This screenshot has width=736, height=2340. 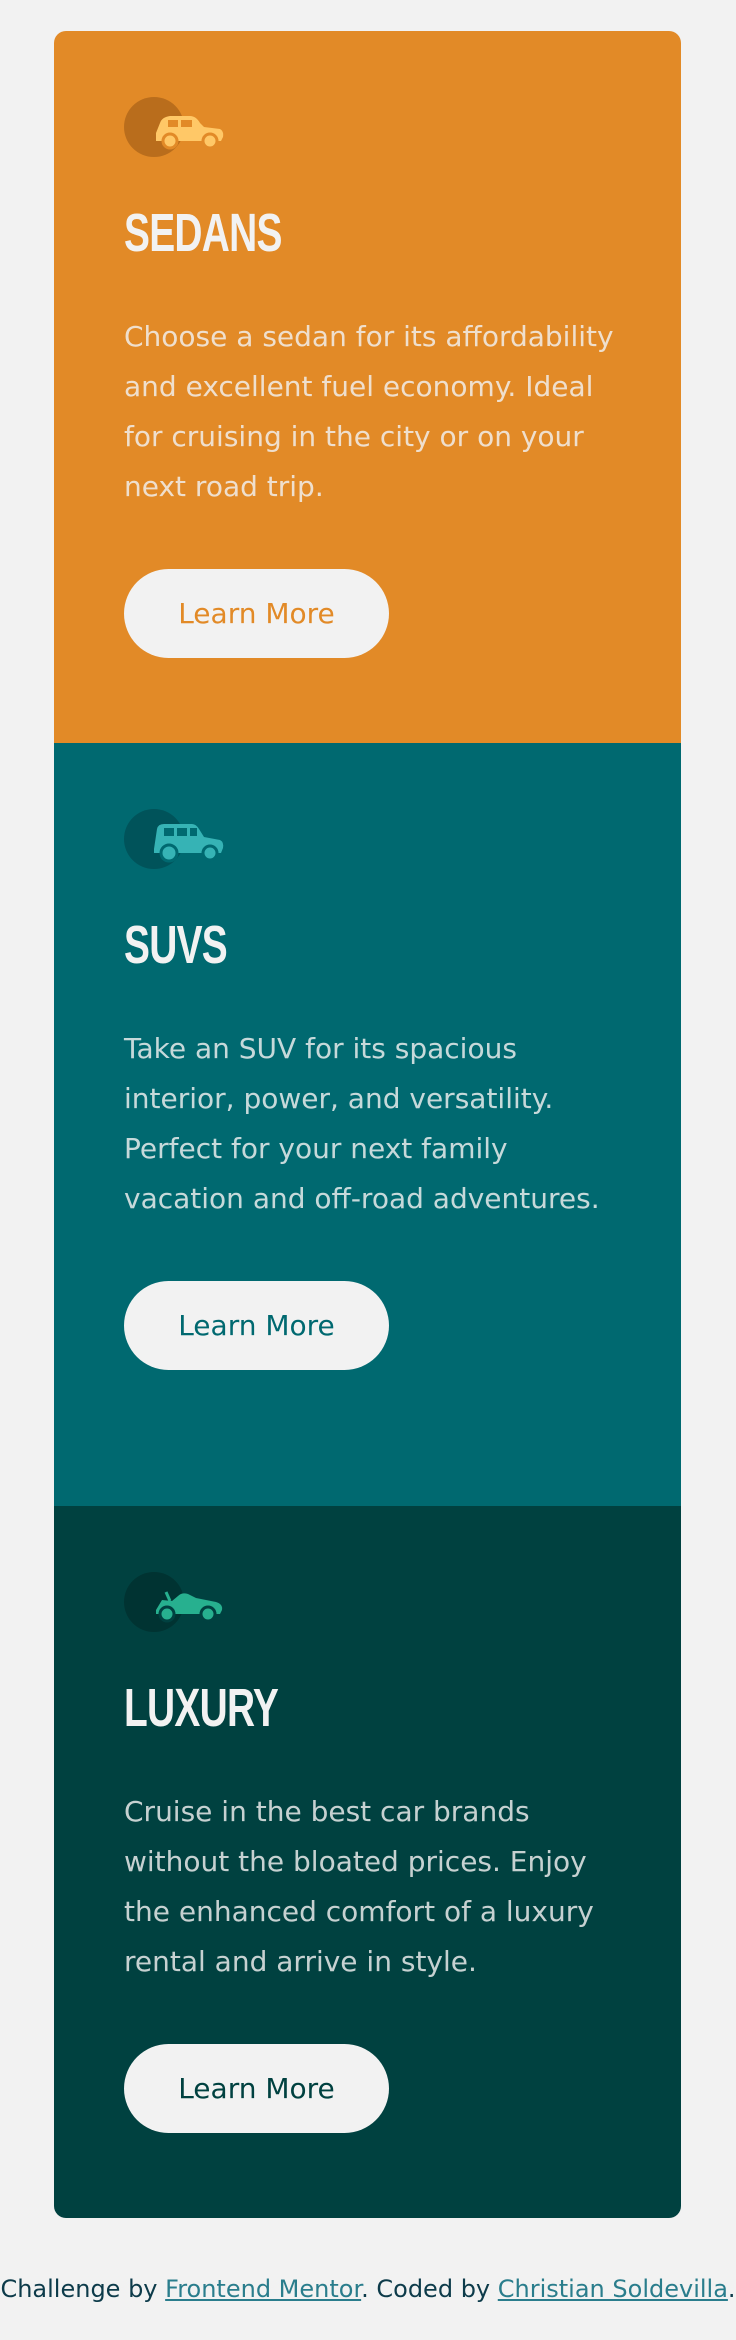 I want to click on learn-more-sedans-button: Learn More, so click(x=256, y=613).